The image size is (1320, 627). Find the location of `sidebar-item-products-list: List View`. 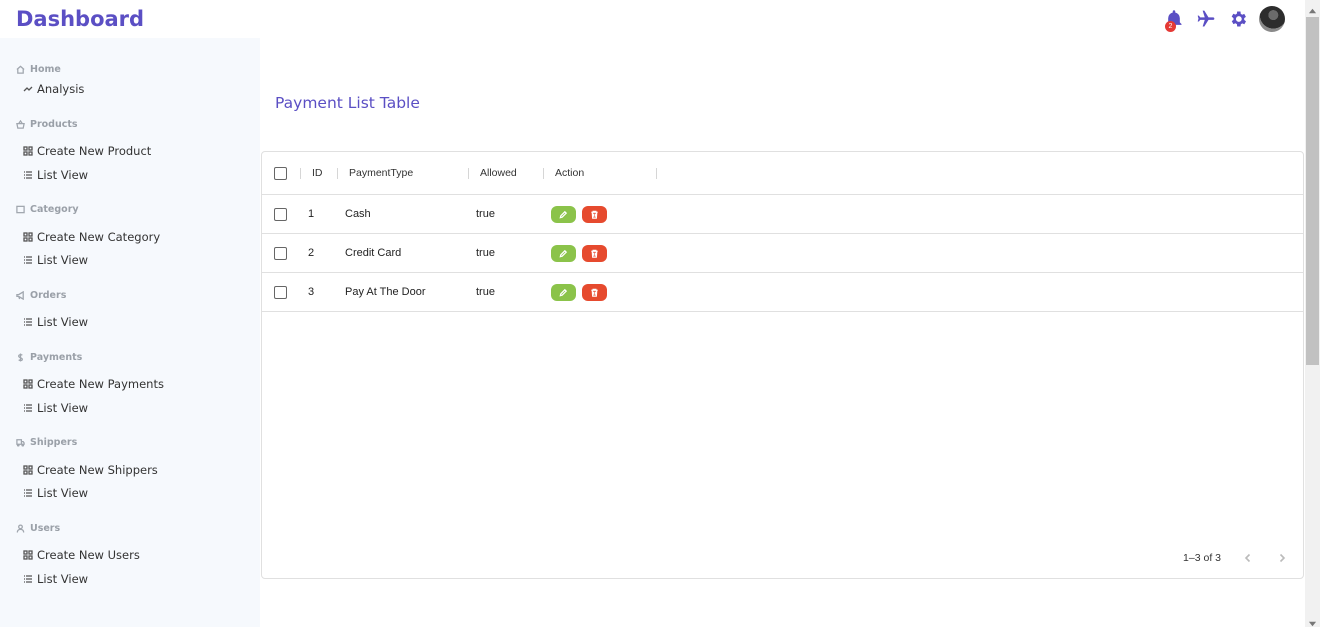

sidebar-item-products-list: List View is located at coordinates (55, 175).